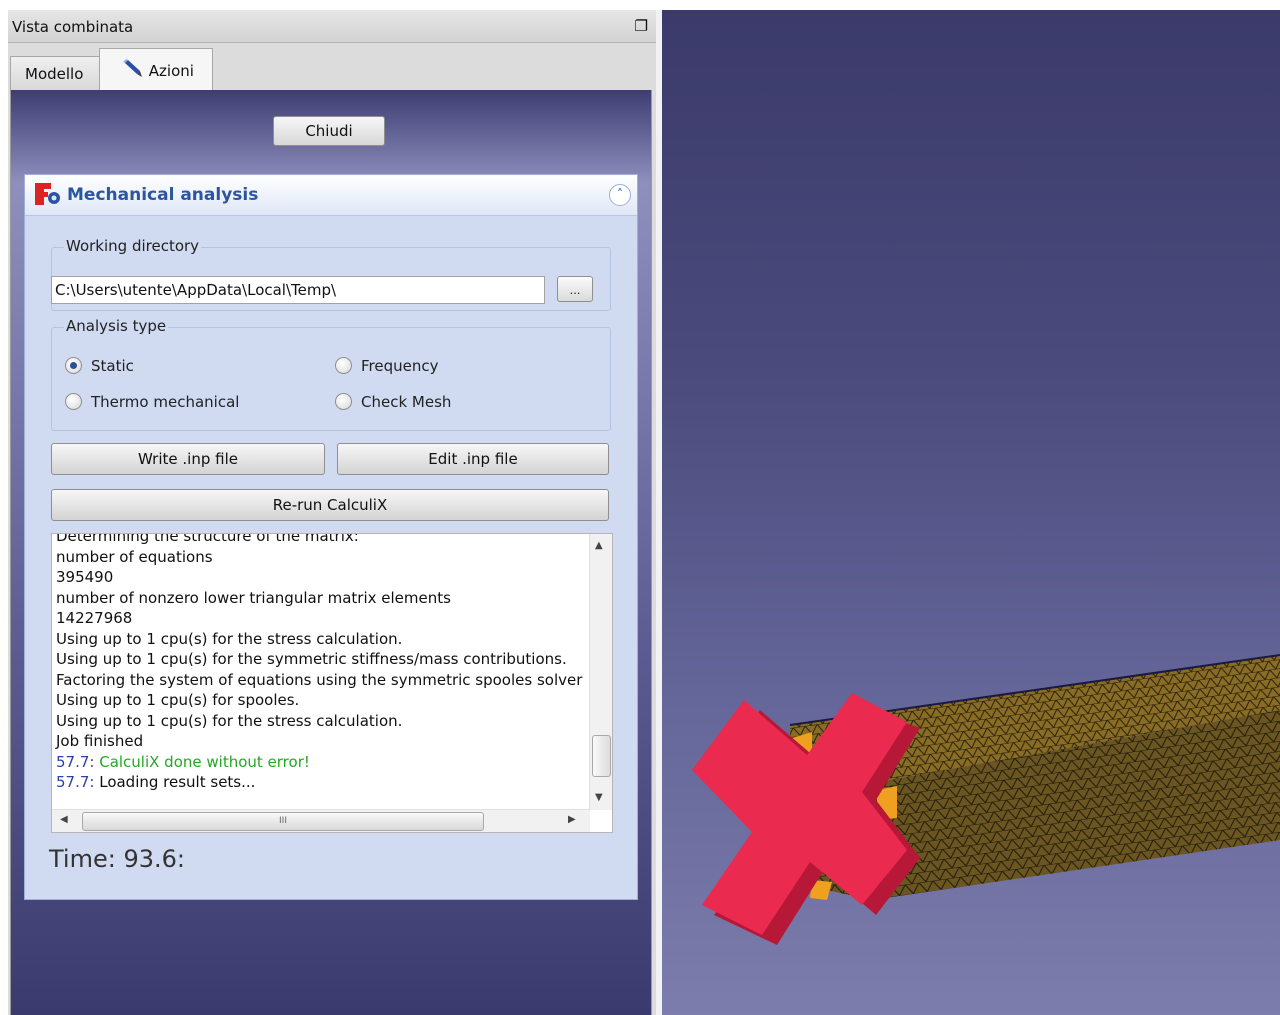 Image resolution: width=1280 pixels, height=1015 pixels. Describe the element at coordinates (321, 762) in the screenshot. I see `log-line-done: 57.7: CalculiX done without error!` at that location.